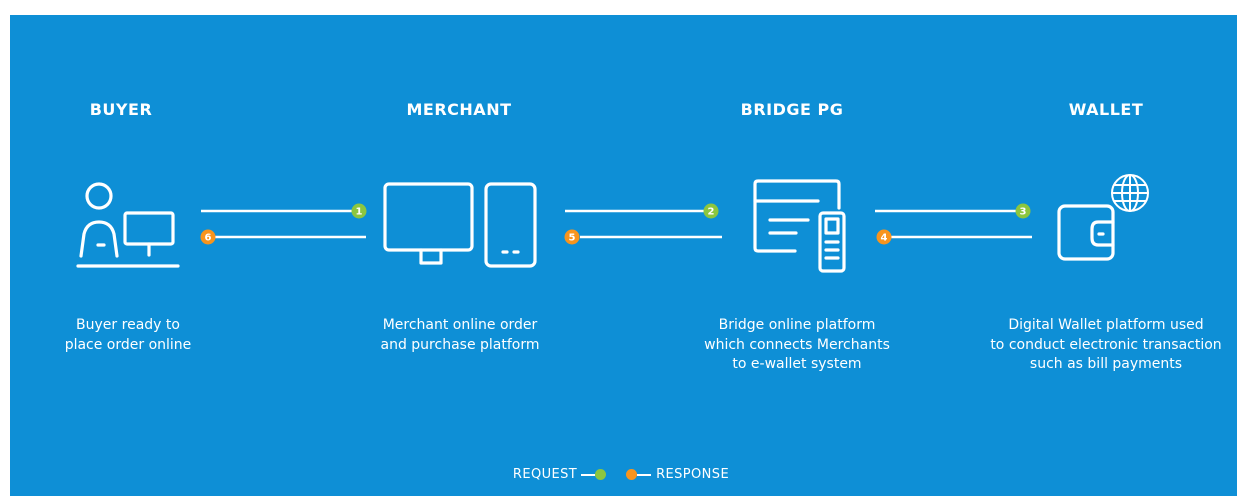 The height and width of the screenshot is (496, 1242). I want to click on legend-response: RESPONSE, so click(676, 474).